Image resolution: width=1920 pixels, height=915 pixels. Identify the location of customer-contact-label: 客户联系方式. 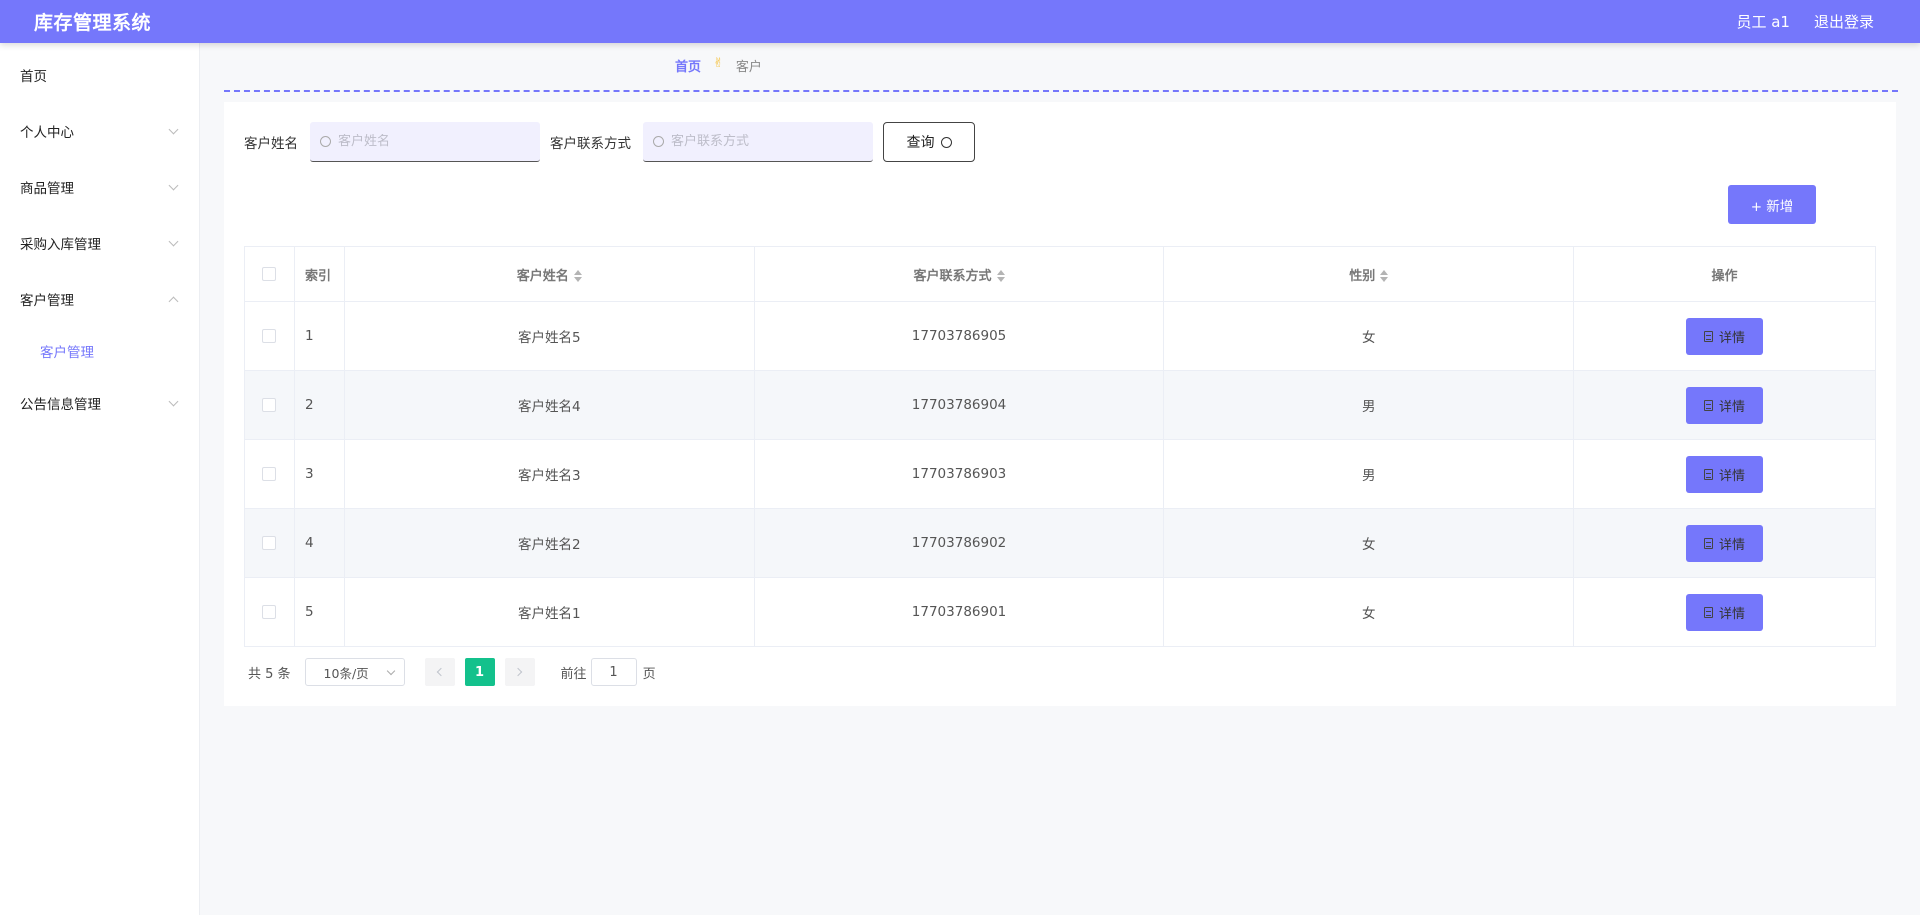
(590, 144).